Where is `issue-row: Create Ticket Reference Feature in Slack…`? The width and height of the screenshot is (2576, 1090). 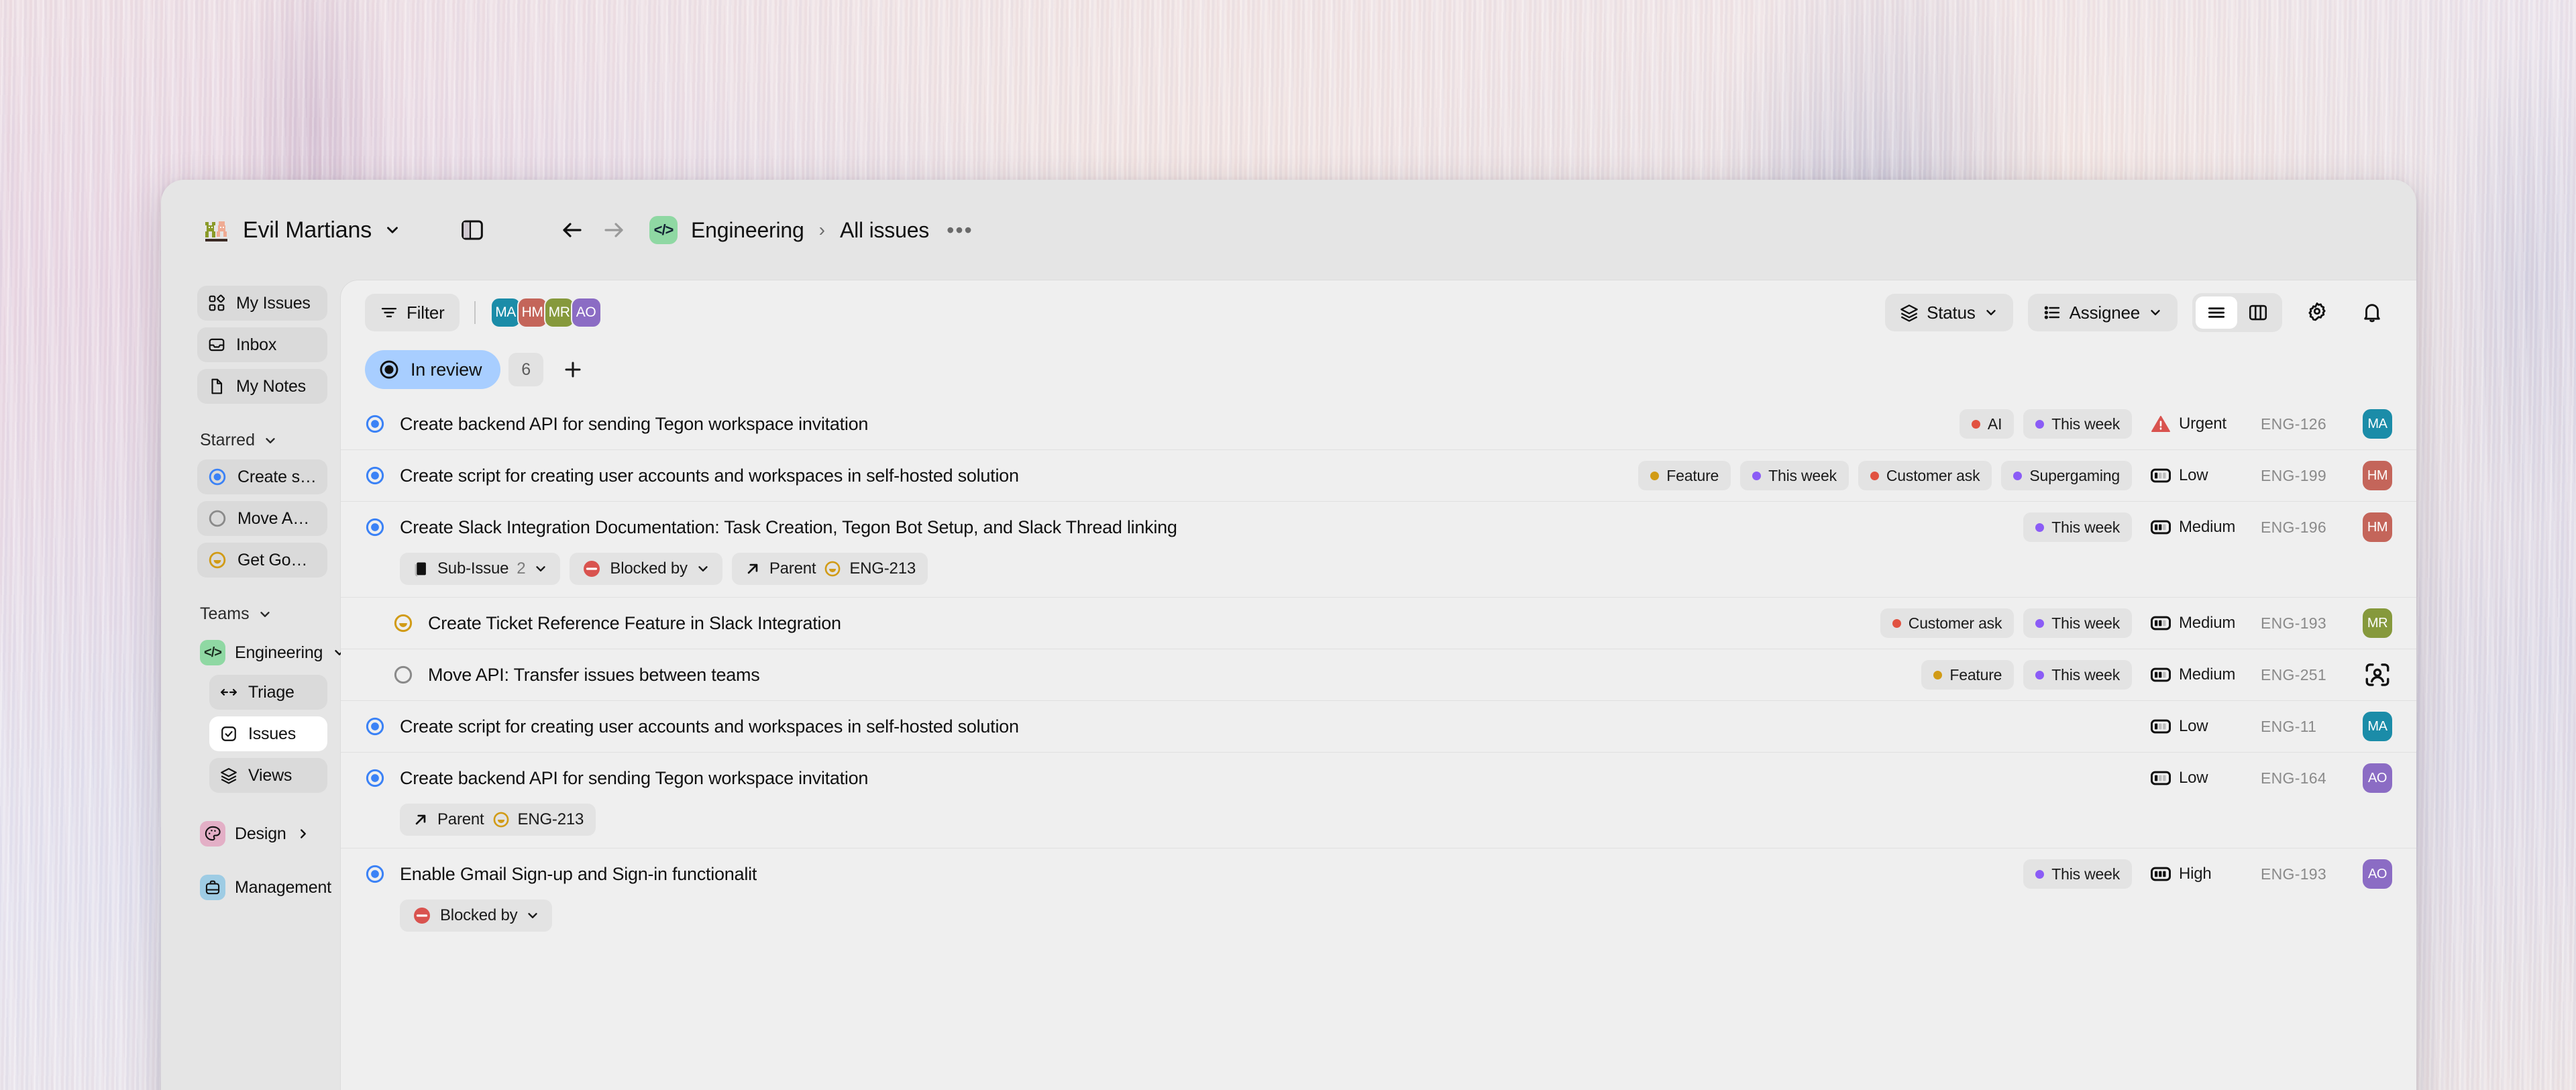 issue-row: Create Ticket Reference Feature in Slack… is located at coordinates (1378, 623).